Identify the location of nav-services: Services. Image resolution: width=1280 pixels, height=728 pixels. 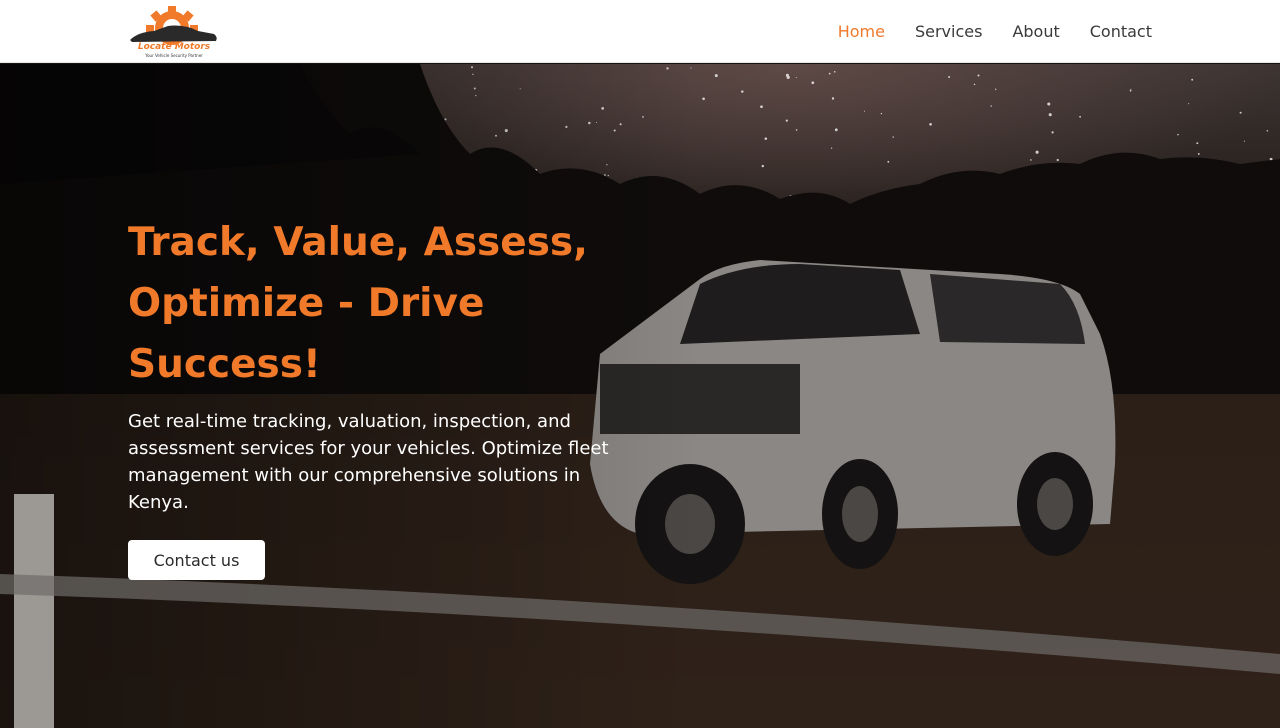
(948, 31).